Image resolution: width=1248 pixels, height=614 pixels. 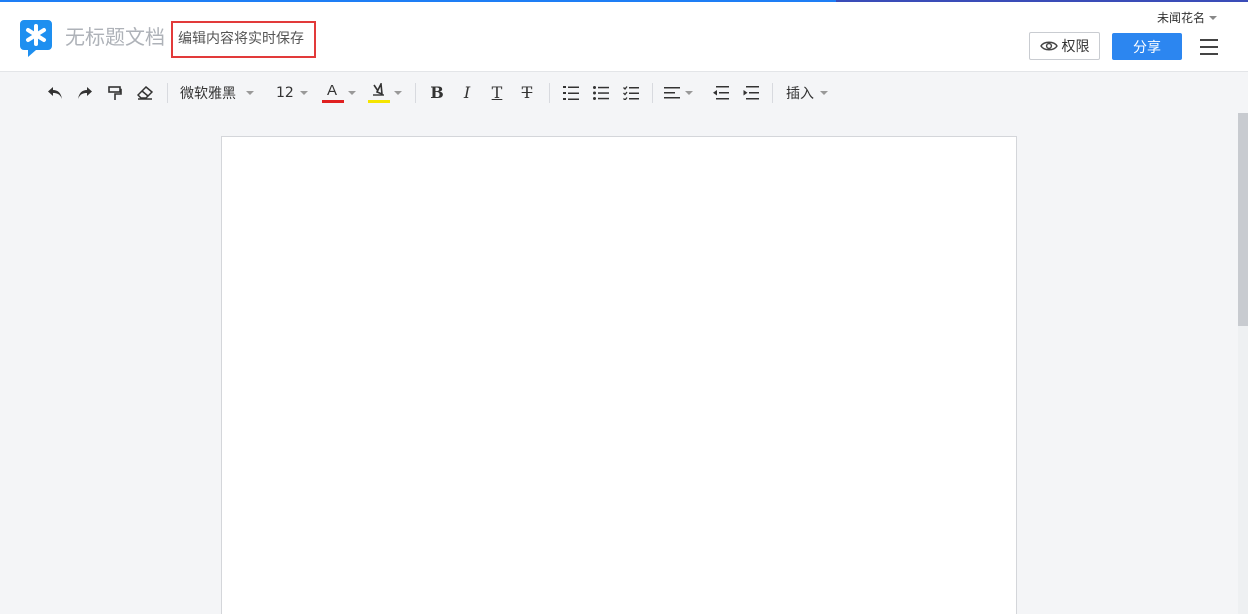 I want to click on hamburger-menu-icon, so click(x=1209, y=47).